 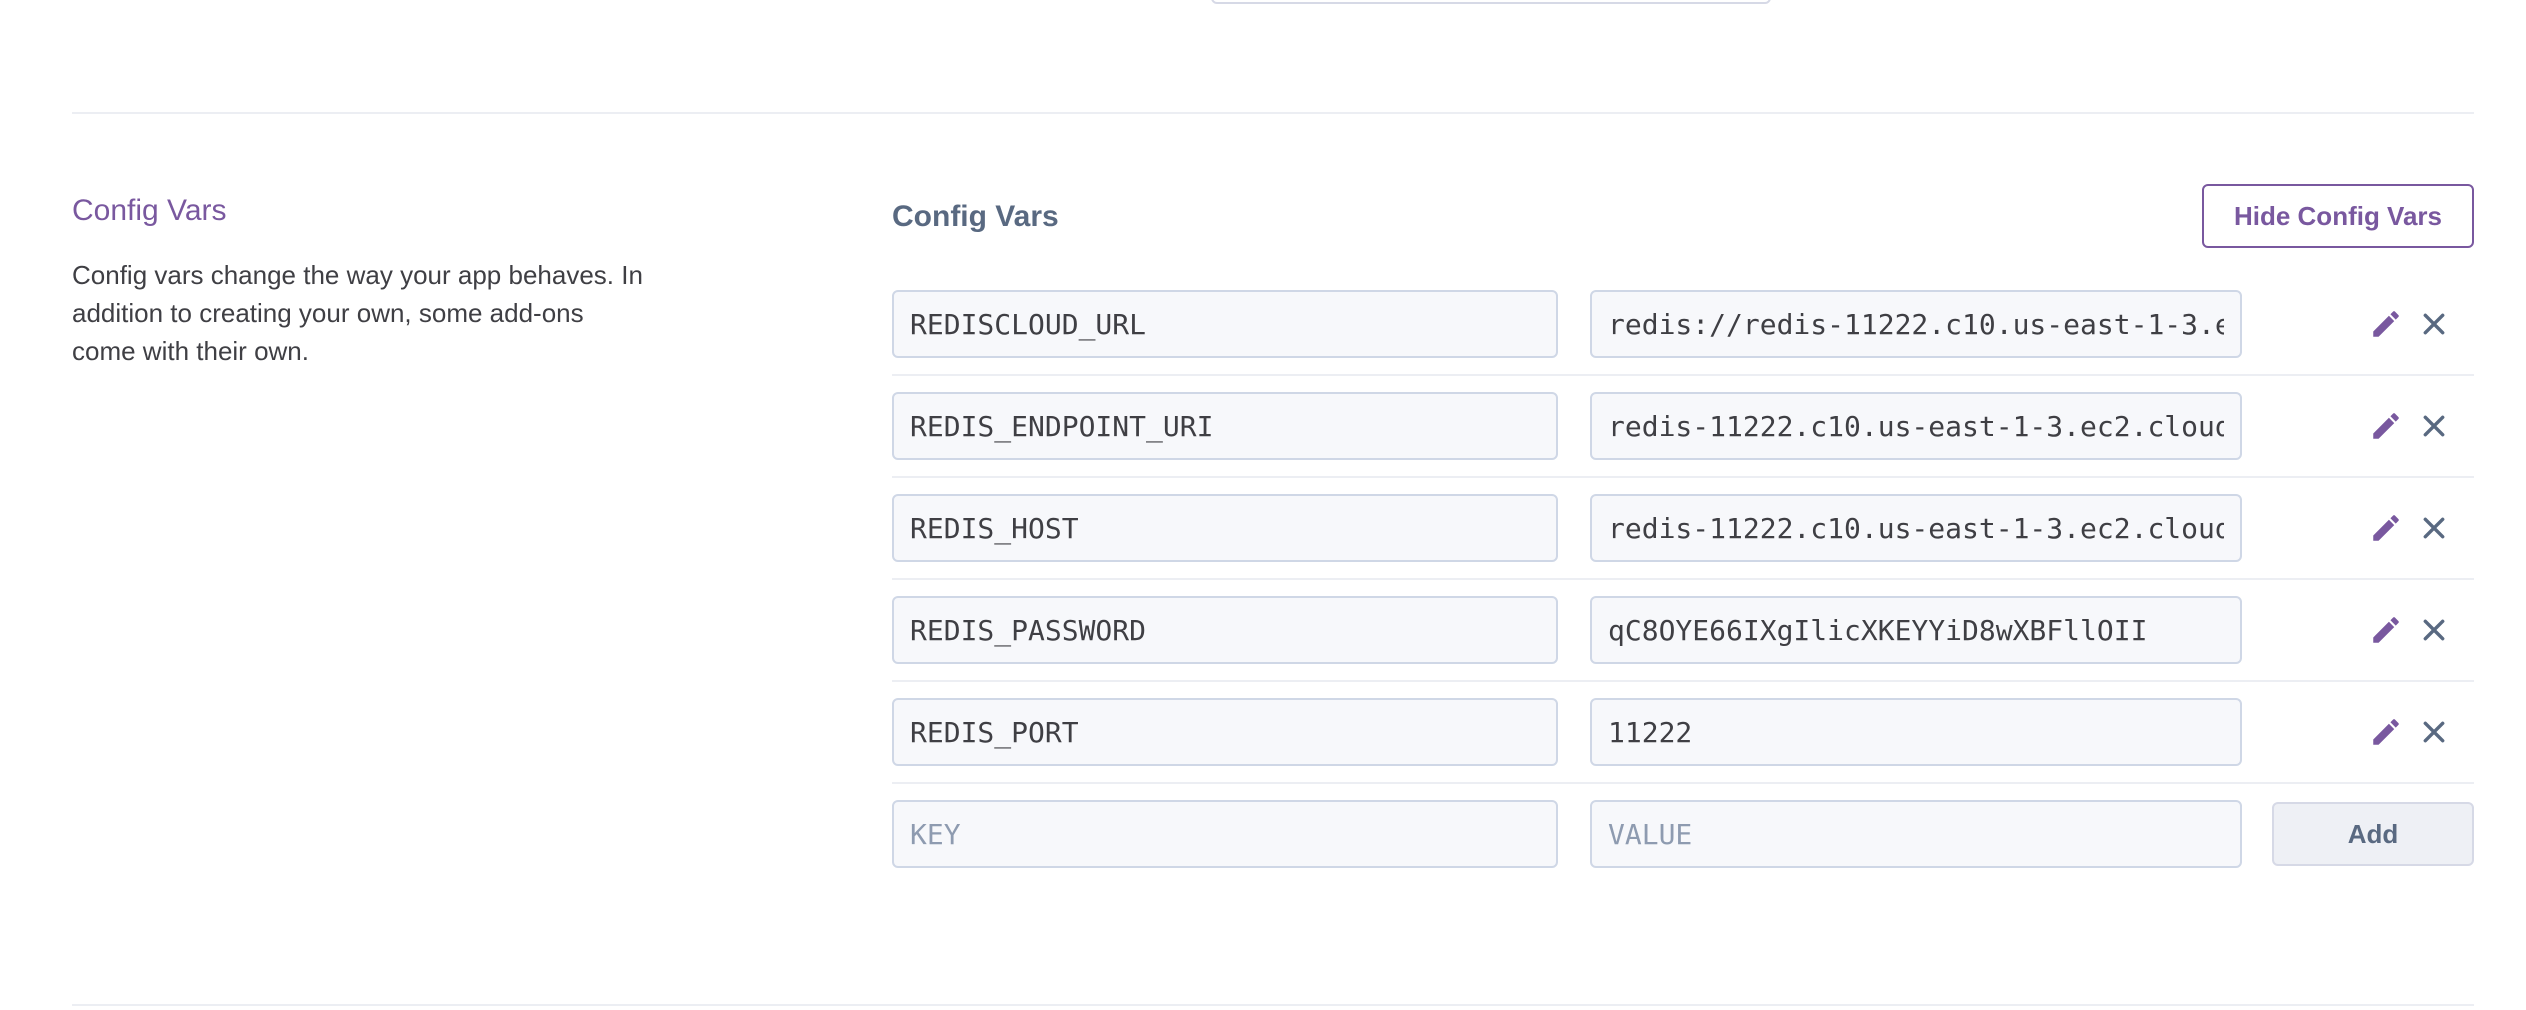 What do you see at coordinates (149, 210) in the screenshot?
I see `section-title: Config Vars` at bounding box center [149, 210].